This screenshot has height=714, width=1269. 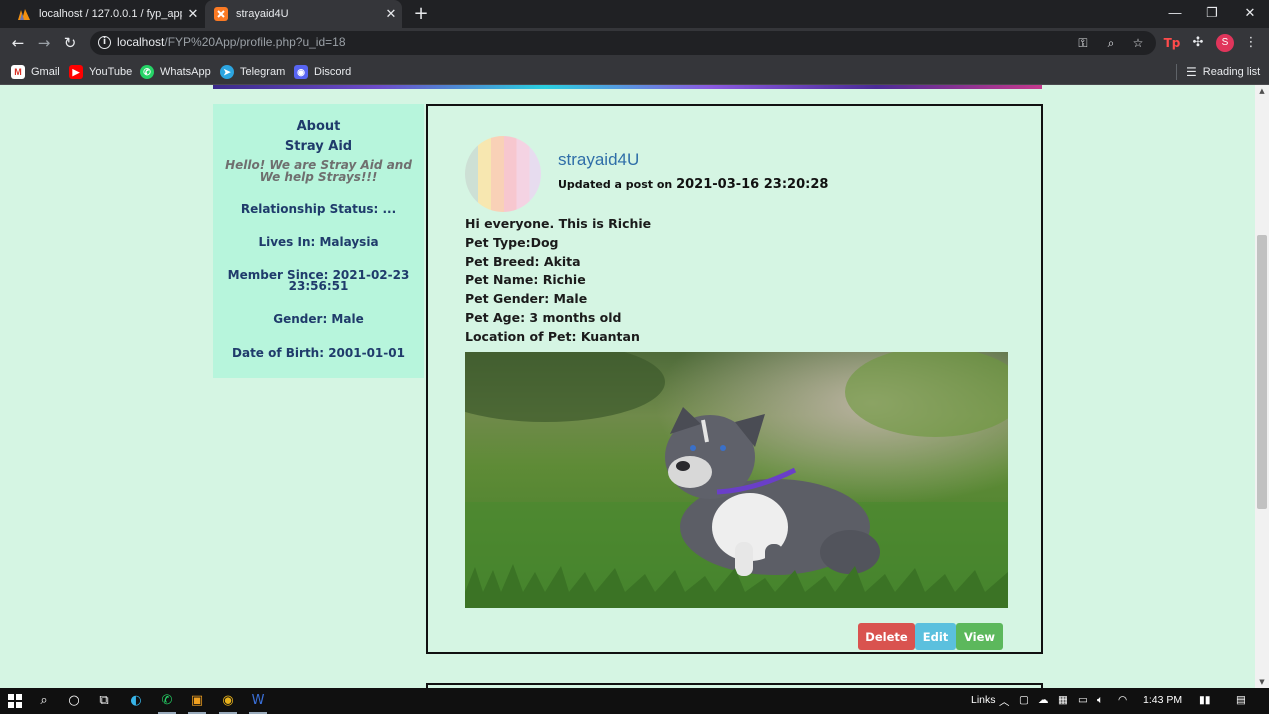 What do you see at coordinates (318, 353) in the screenshot?
I see `date-of-birth: Date of Birth: 2001-01-01` at bounding box center [318, 353].